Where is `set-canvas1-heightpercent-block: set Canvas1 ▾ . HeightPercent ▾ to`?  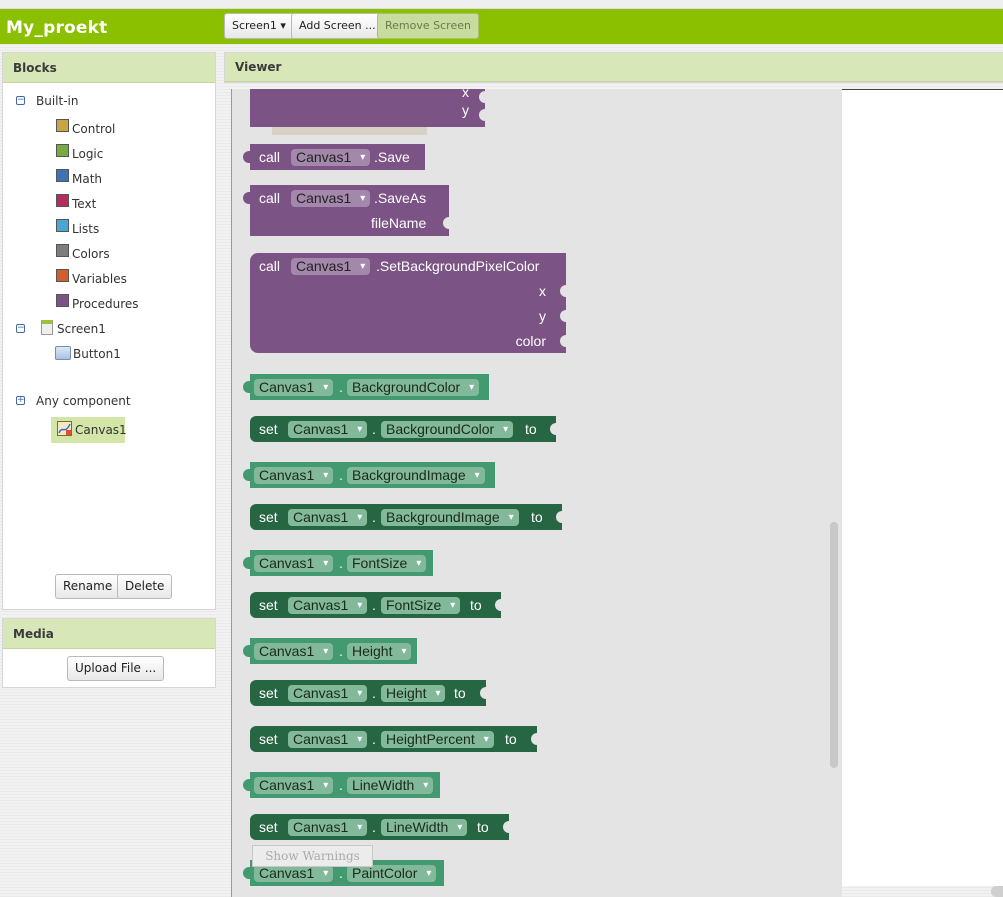
set-canvas1-heightpercent-block: set Canvas1 ▾ . HeightPercent ▾ to is located at coordinates (393, 739).